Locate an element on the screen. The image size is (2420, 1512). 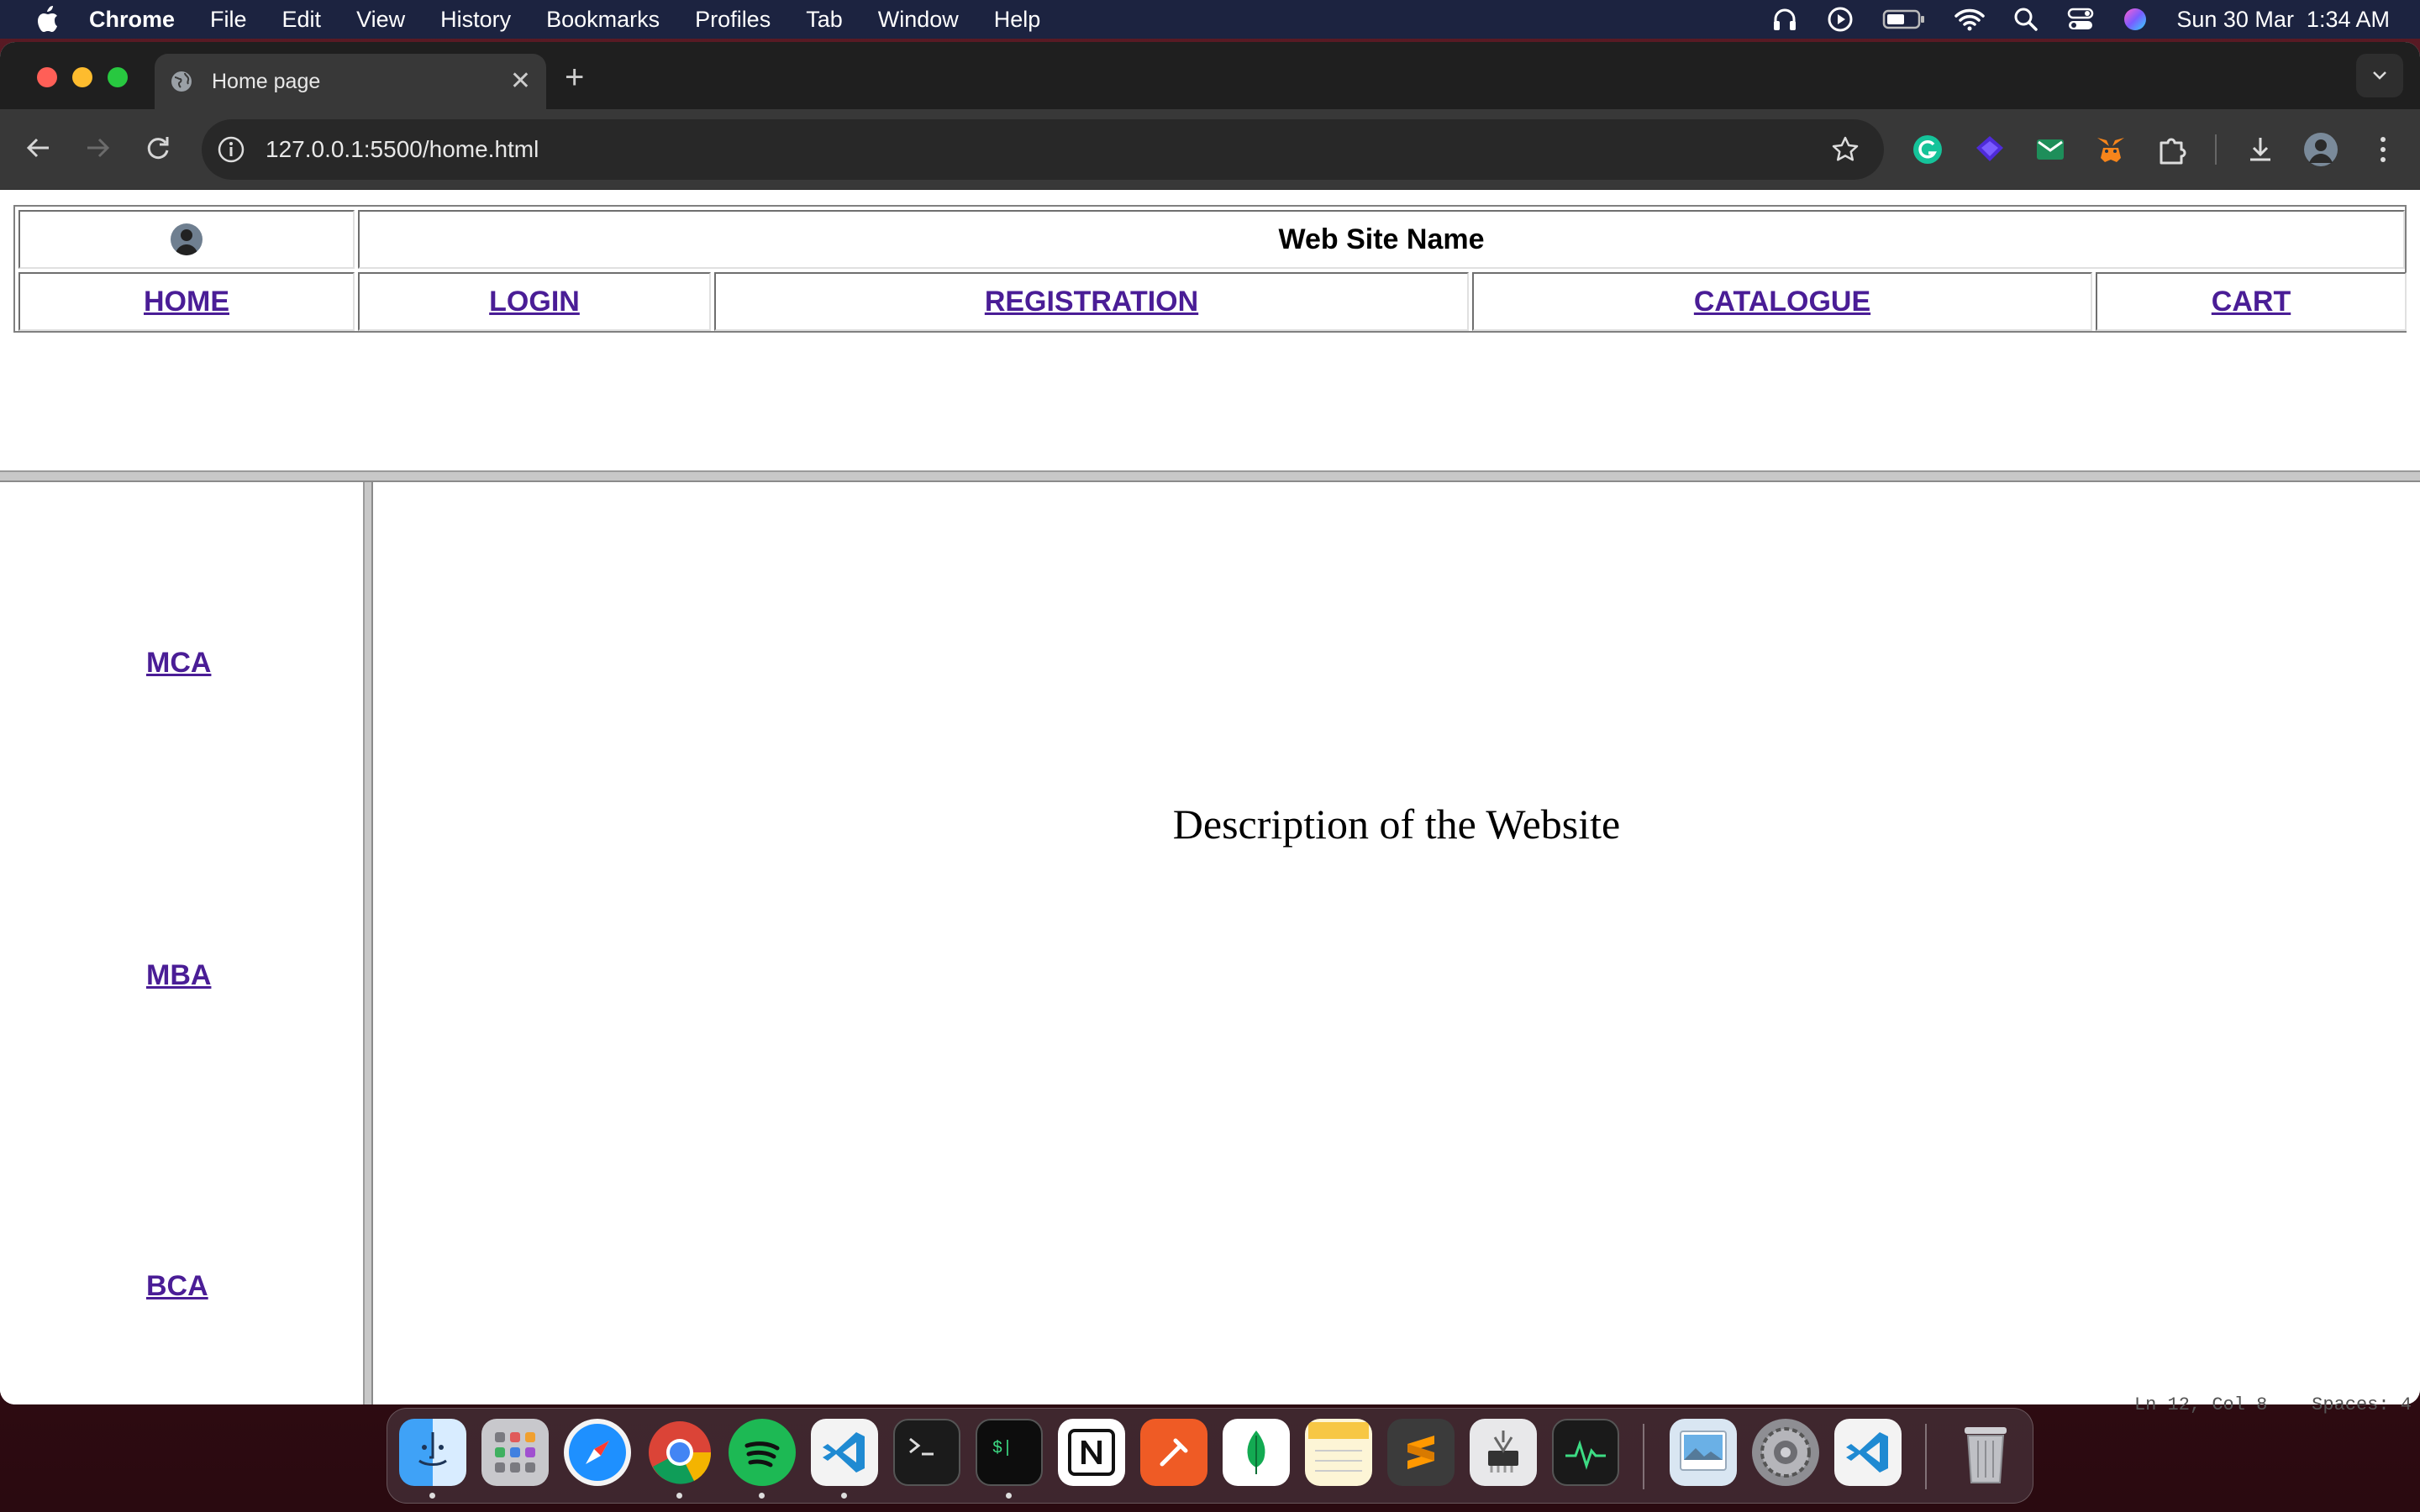
horizontal-frame-divider is located at coordinates (1210, 476).